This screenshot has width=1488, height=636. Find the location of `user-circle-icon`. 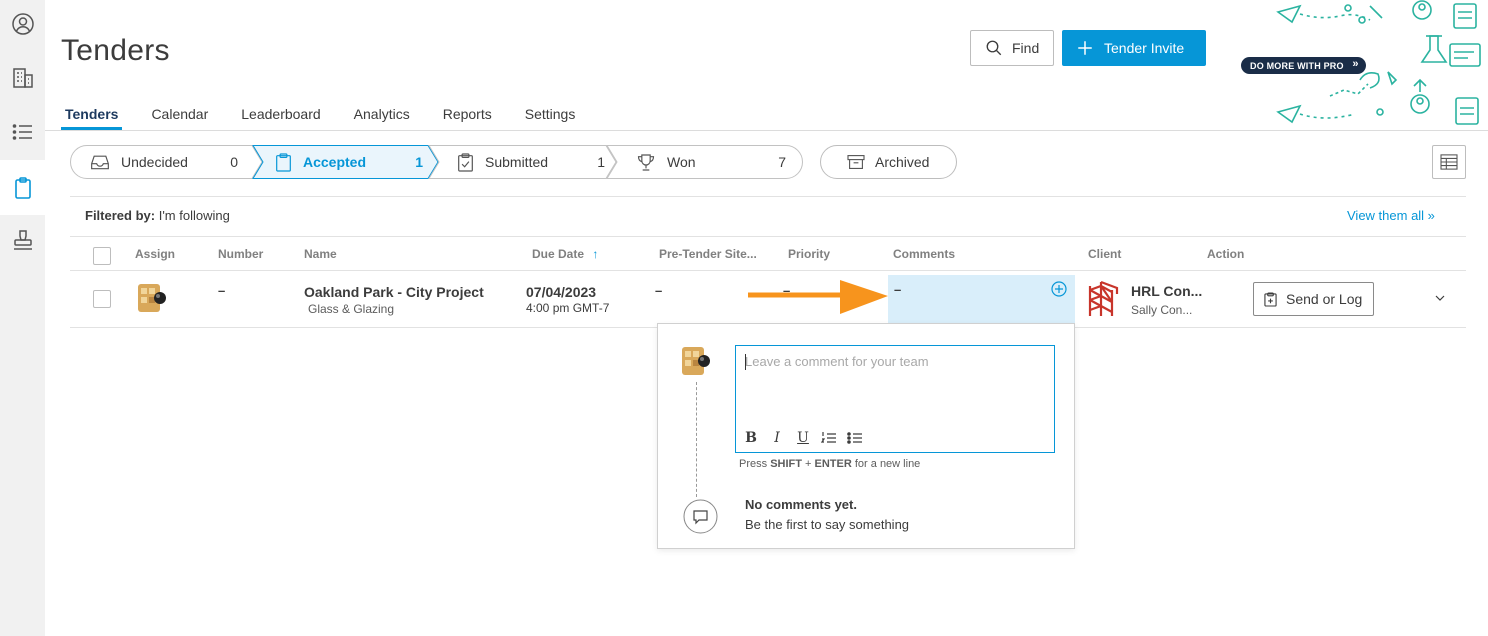

user-circle-icon is located at coordinates (22, 24).